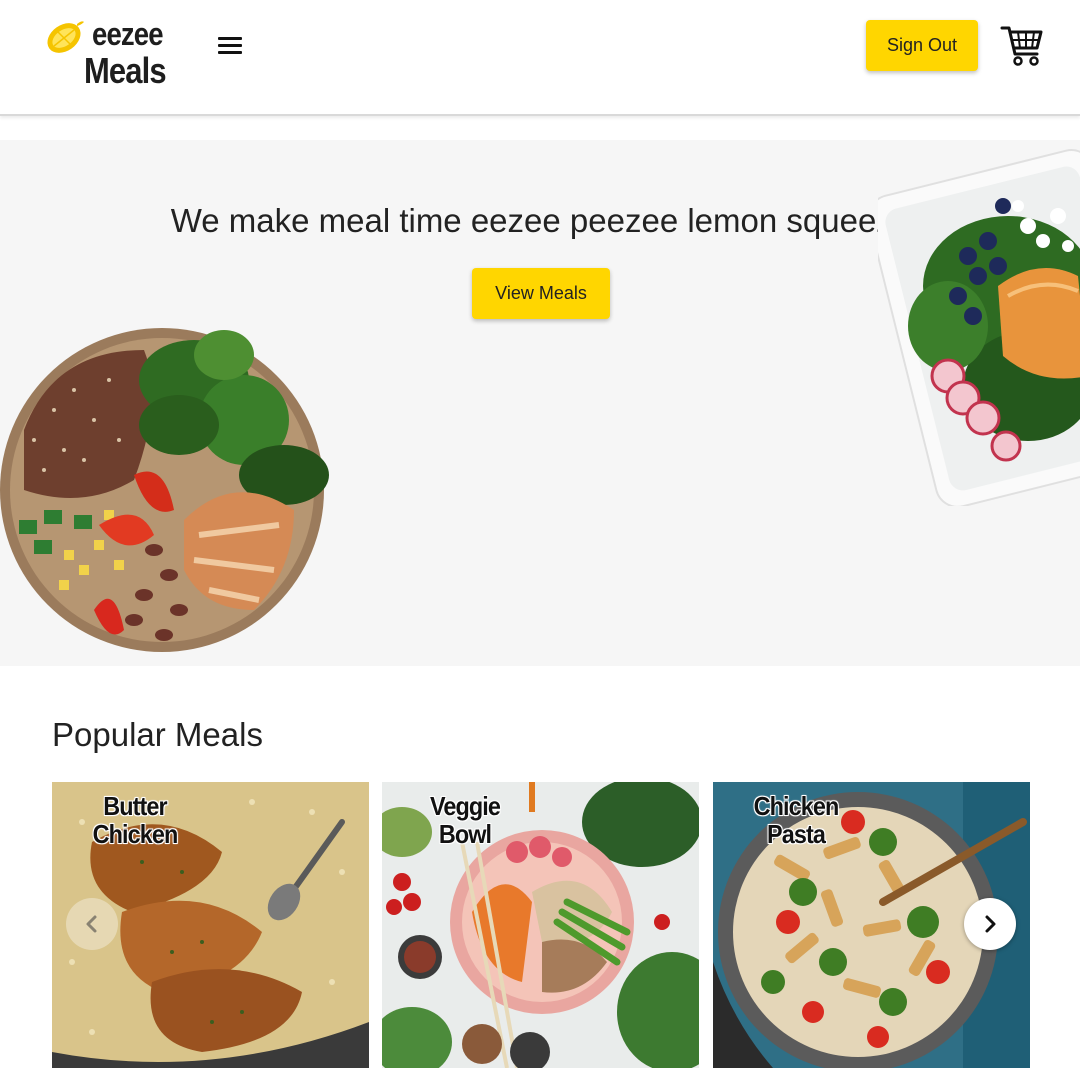 This screenshot has width=1080, height=1080. What do you see at coordinates (128, 34) in the screenshot?
I see `logo-text-top: eezee` at bounding box center [128, 34].